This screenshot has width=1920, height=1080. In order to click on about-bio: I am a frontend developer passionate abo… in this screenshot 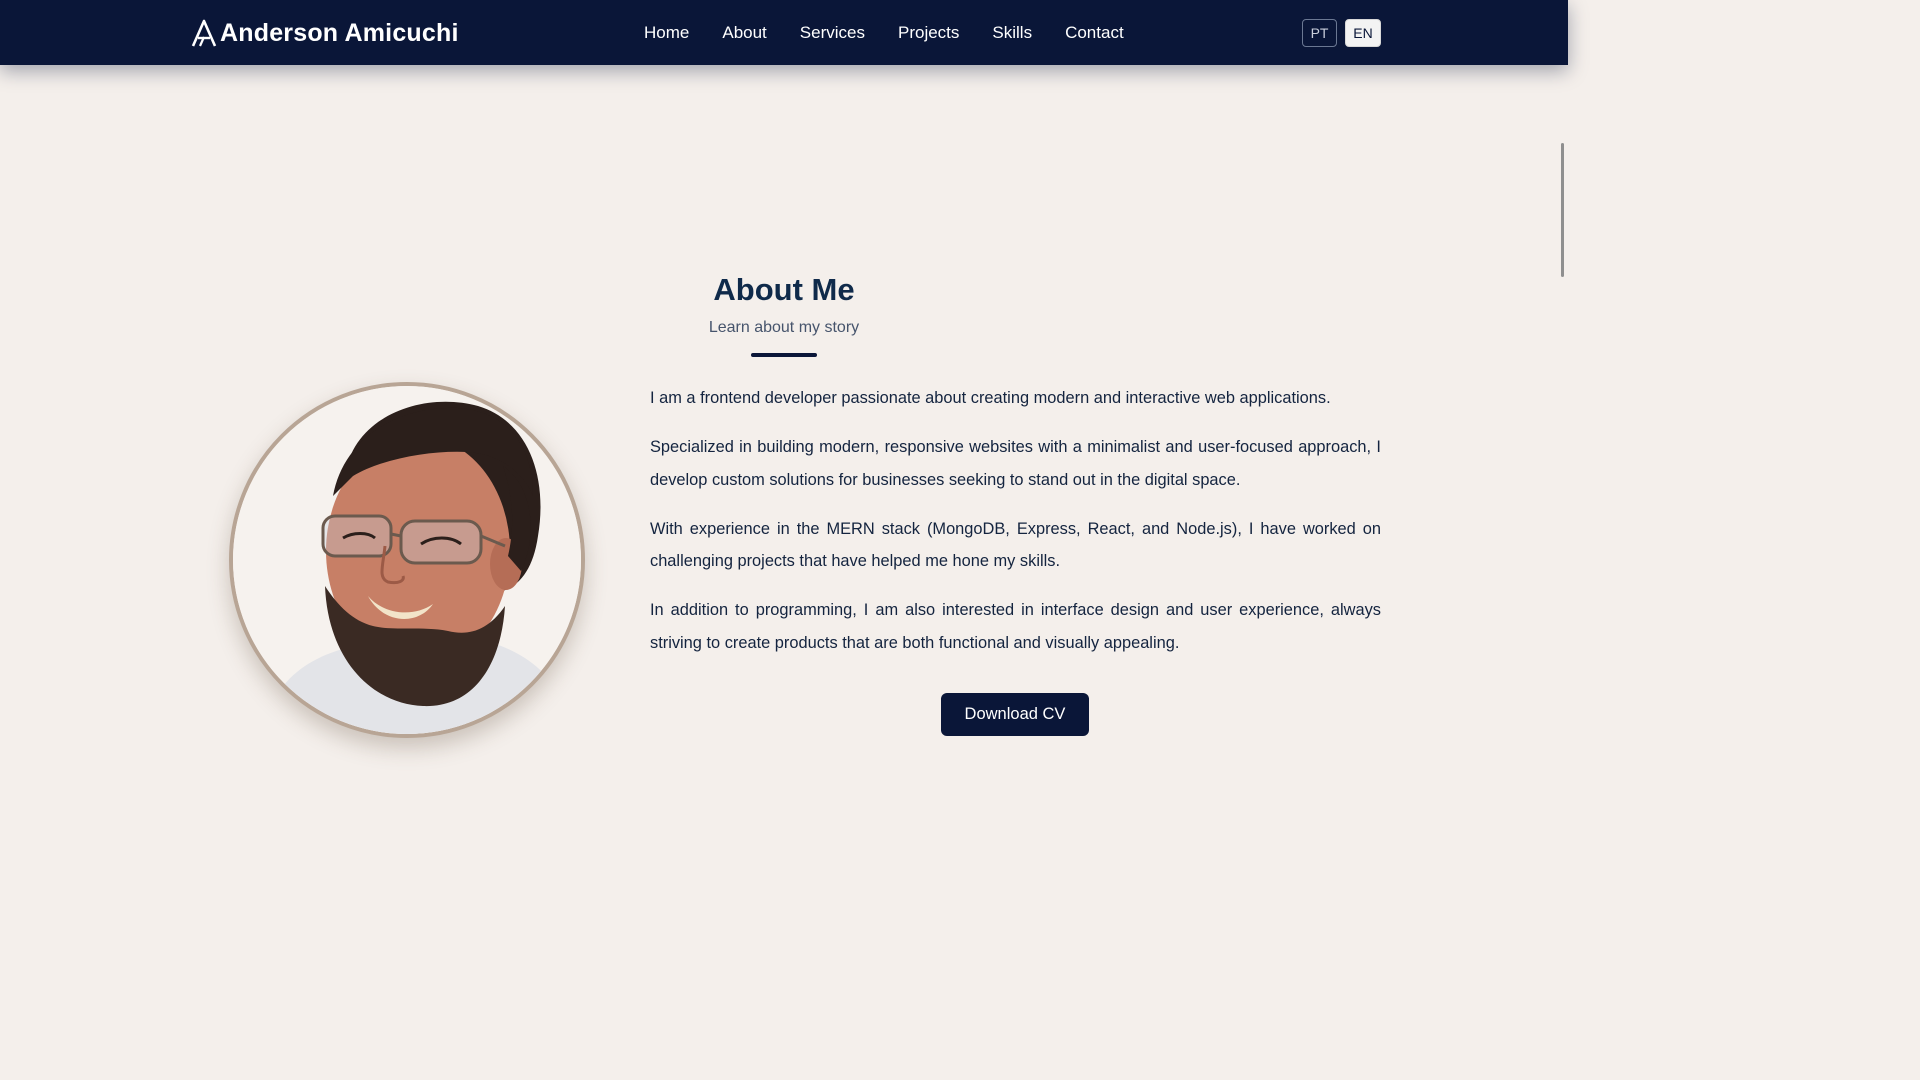, I will do `click(1015, 529)`.